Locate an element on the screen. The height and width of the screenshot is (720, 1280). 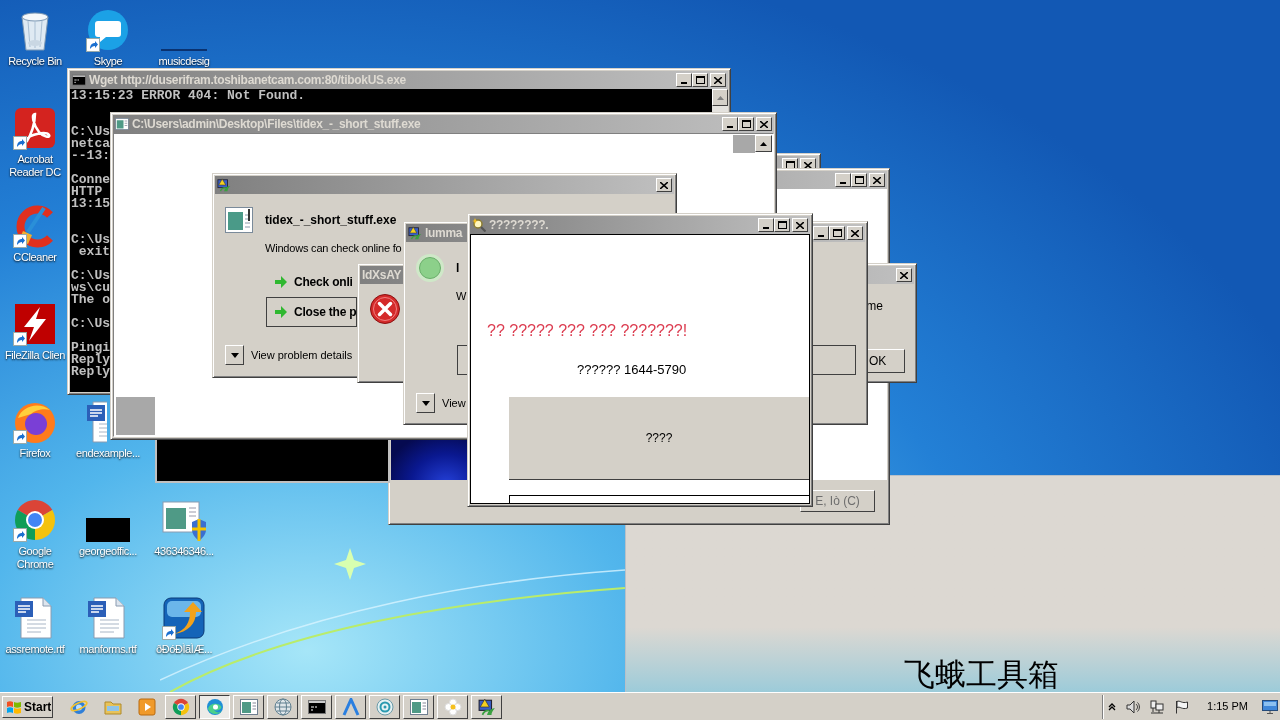
dialog-button: ???? is located at coordinates (659, 438).